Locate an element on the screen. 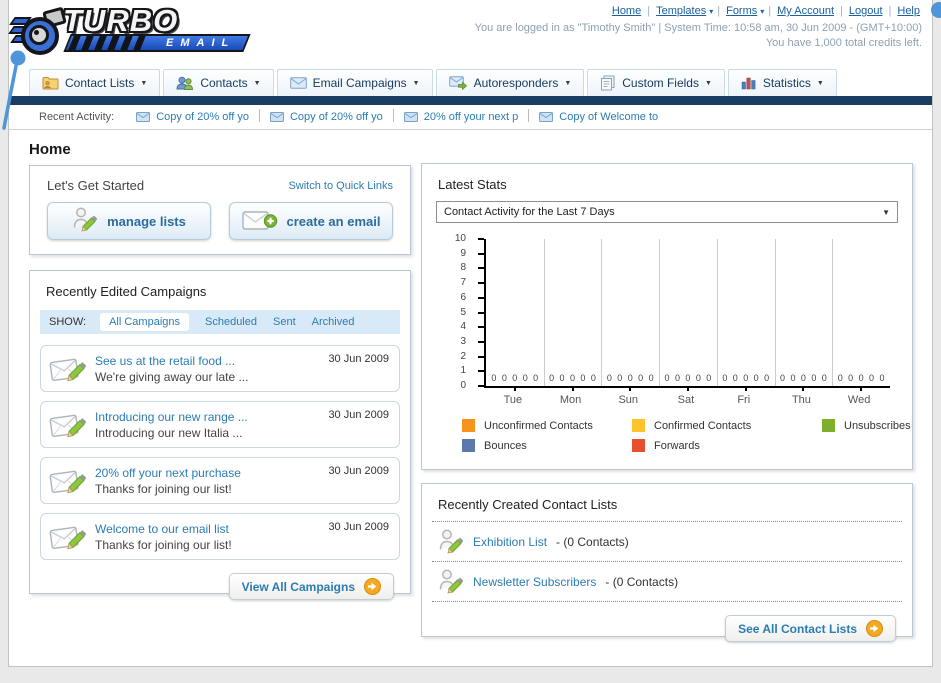  x-axis-tick-label: Tue is located at coordinates (513, 400).